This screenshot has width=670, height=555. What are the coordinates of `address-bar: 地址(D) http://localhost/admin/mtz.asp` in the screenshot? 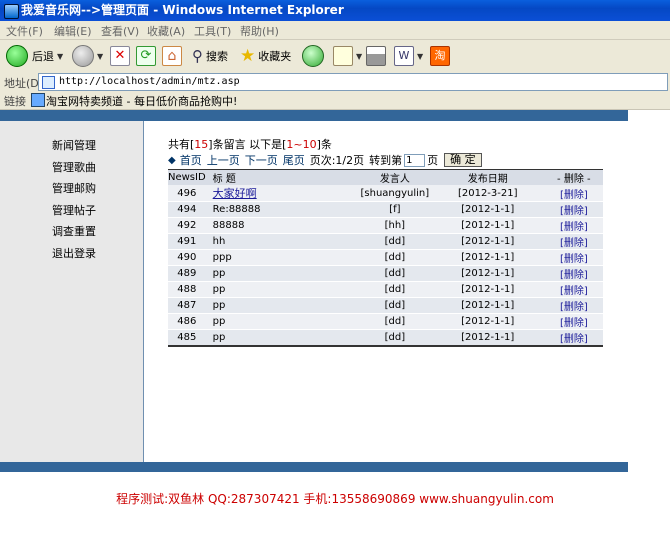 It's located at (335, 82).